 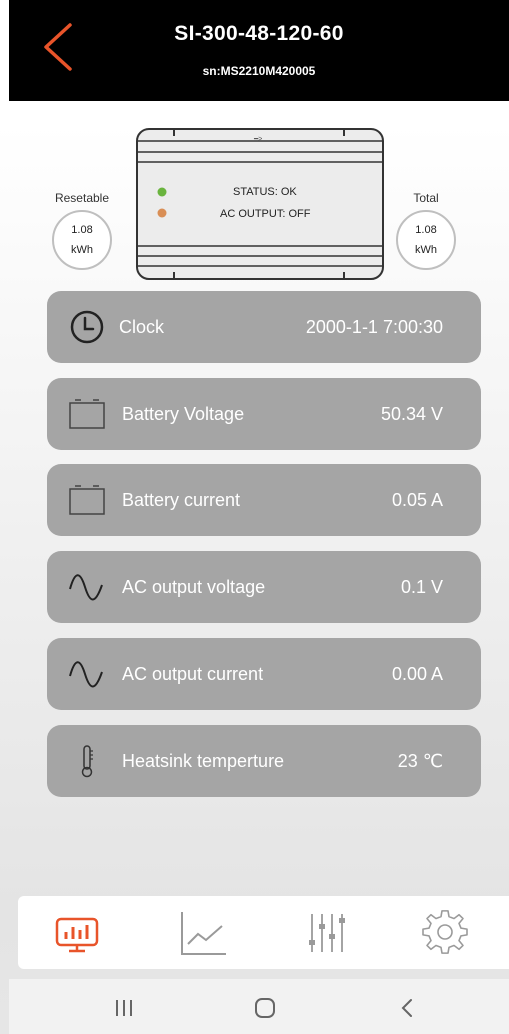 What do you see at coordinates (408, 1008) in the screenshot?
I see `system-back-icon` at bounding box center [408, 1008].